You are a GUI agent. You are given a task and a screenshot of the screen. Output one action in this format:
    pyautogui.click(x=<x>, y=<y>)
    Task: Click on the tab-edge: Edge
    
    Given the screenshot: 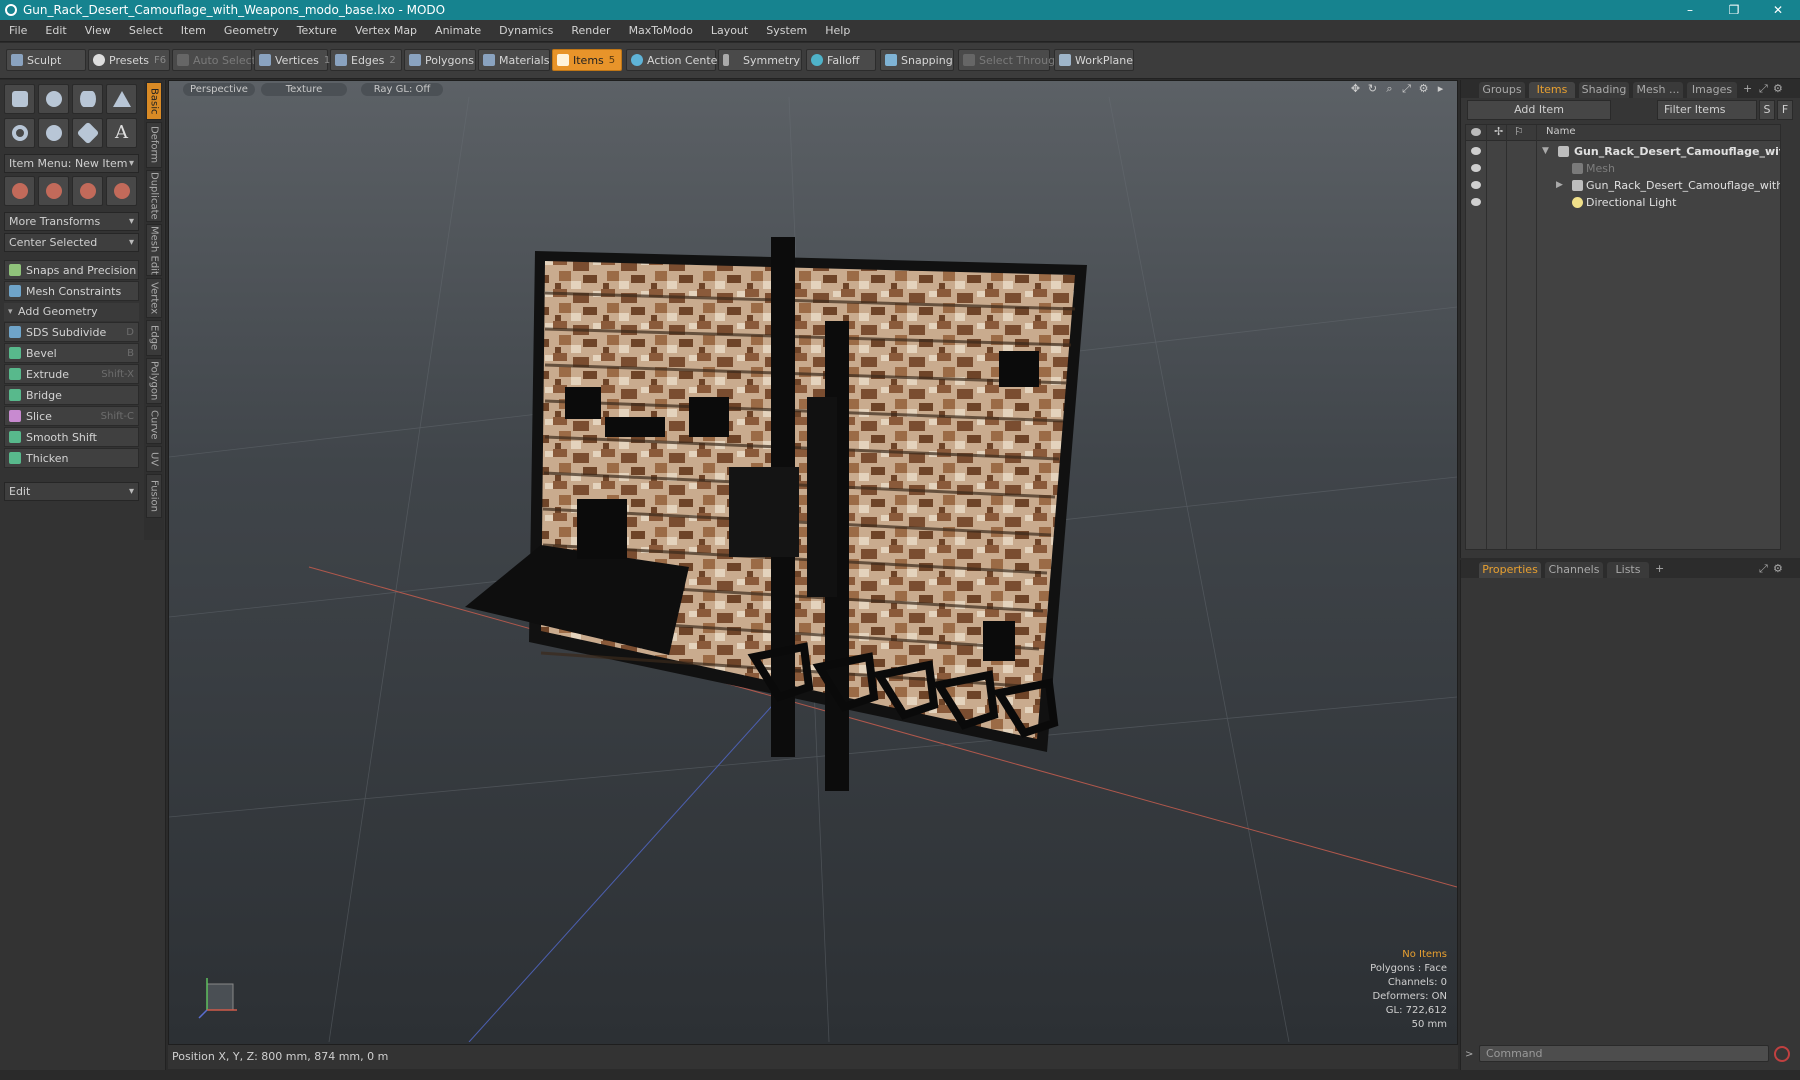 What is the action you would take?
    pyautogui.click(x=154, y=338)
    